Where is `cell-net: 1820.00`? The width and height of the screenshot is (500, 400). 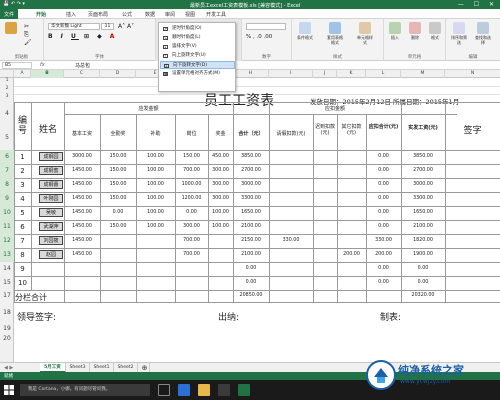
cell-net: 1820.00 is located at coordinates (423, 240).